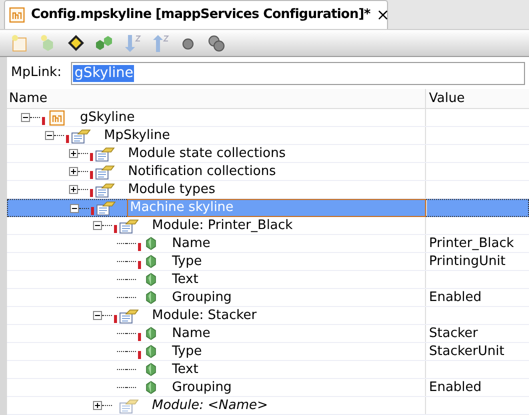 The height and width of the screenshot is (415, 529). Describe the element at coordinates (222, 226) in the screenshot. I see `node-label: Module: Printer_Black` at that location.